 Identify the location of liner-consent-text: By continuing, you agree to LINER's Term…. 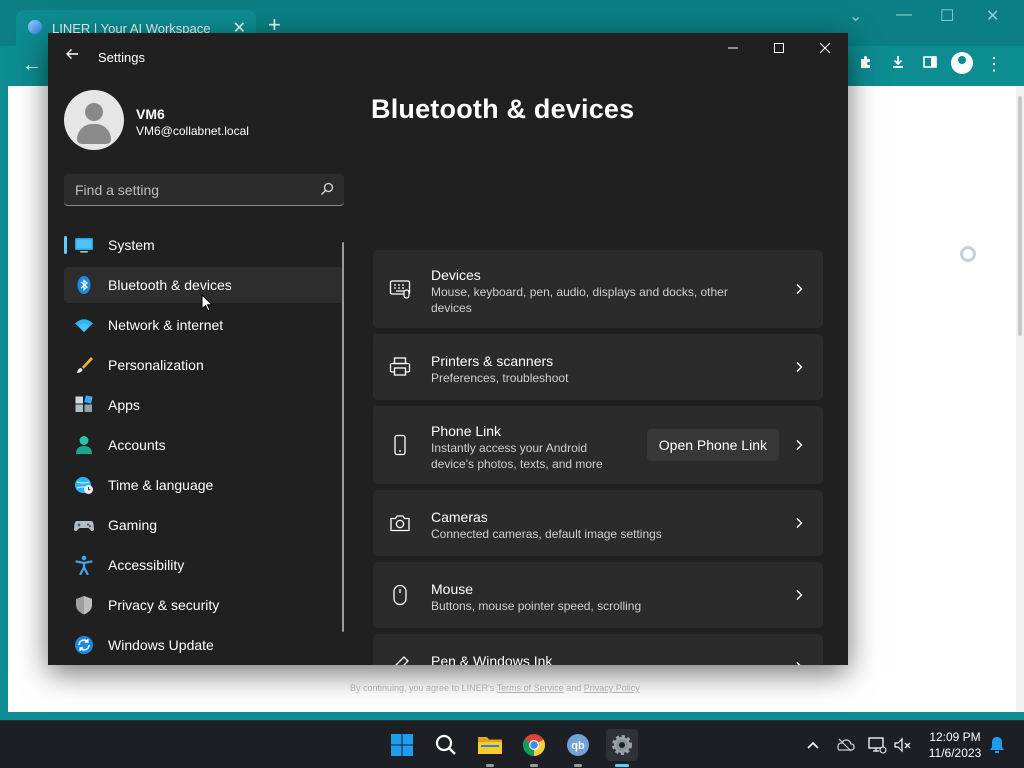
(495, 688).